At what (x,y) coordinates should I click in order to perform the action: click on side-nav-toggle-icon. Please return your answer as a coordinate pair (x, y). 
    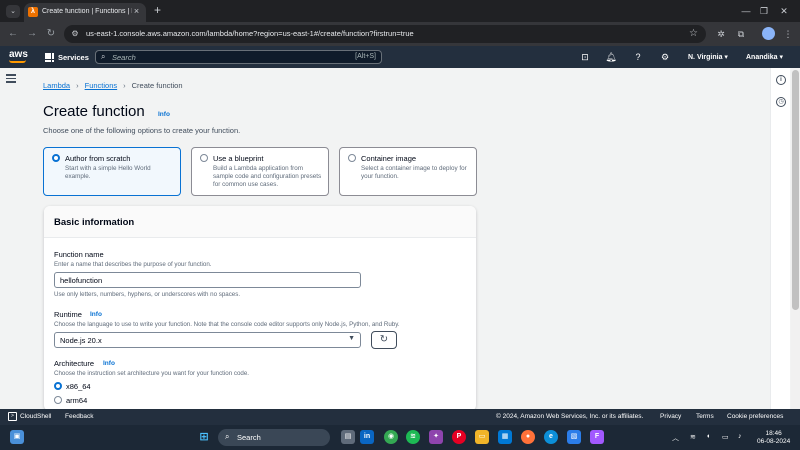
    Looking at the image, I should click on (11, 78).